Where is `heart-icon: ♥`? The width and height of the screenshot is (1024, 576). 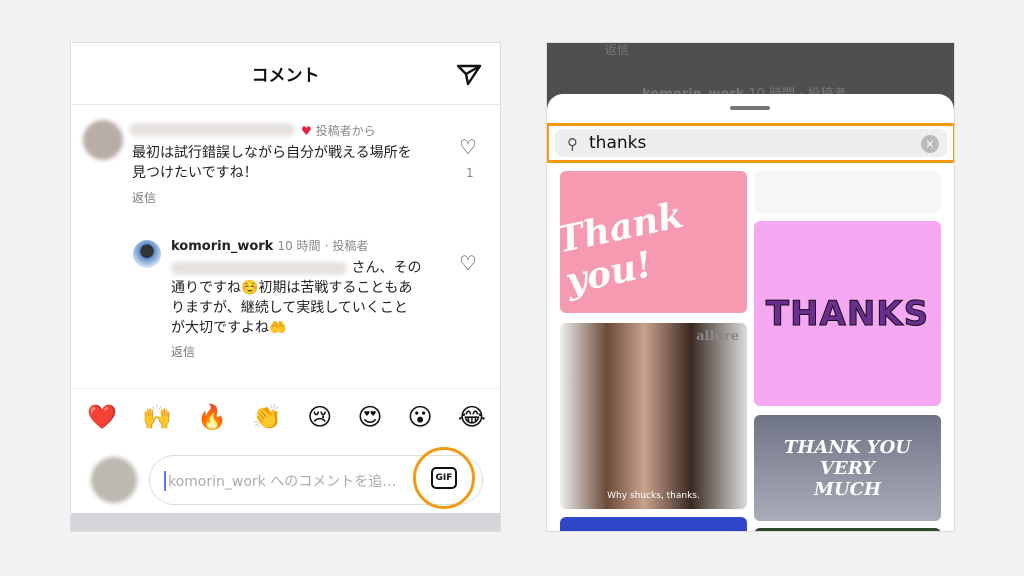 heart-icon: ♥ is located at coordinates (306, 131).